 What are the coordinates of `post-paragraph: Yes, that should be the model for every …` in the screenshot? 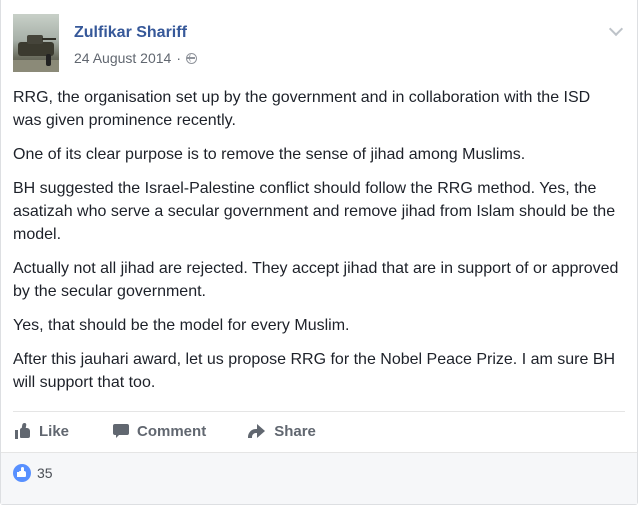 It's located at (181, 325).